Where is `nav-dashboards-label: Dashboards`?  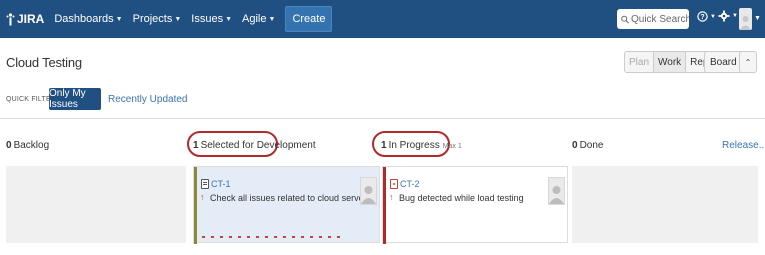
nav-dashboards-label: Dashboards is located at coordinates (84, 19).